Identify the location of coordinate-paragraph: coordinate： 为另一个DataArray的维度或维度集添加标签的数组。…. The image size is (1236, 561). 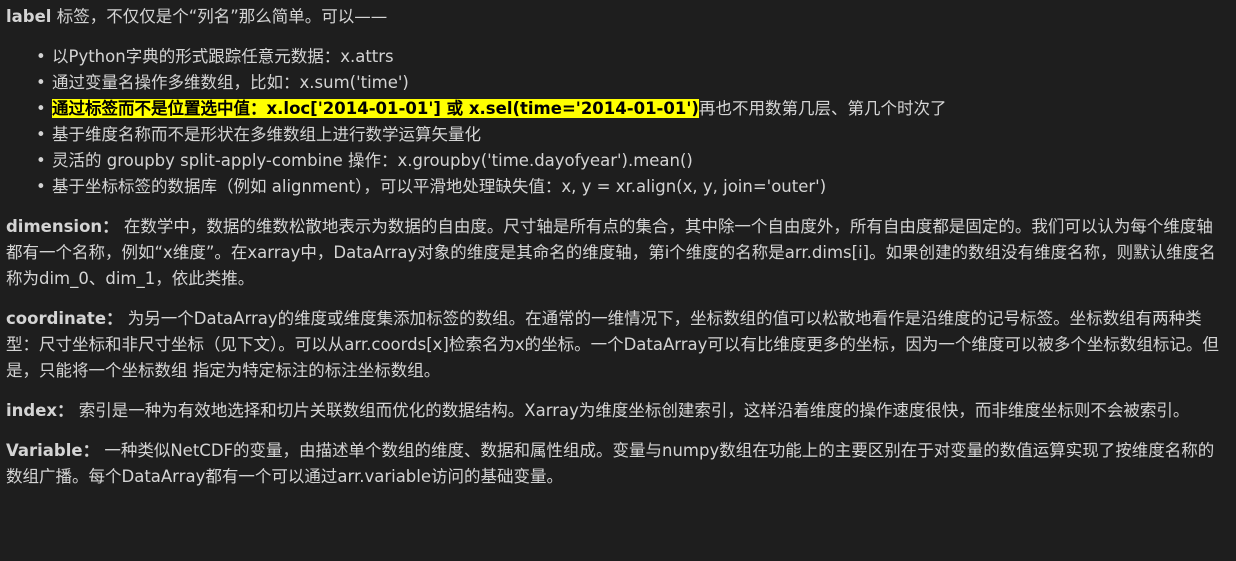
(612, 344).